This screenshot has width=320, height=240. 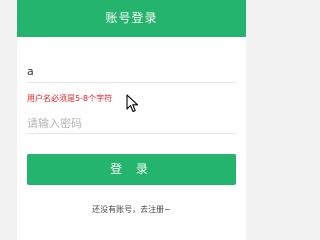 I want to click on username-error-message: 用户名必须是5-8个字符, so click(x=70, y=98).